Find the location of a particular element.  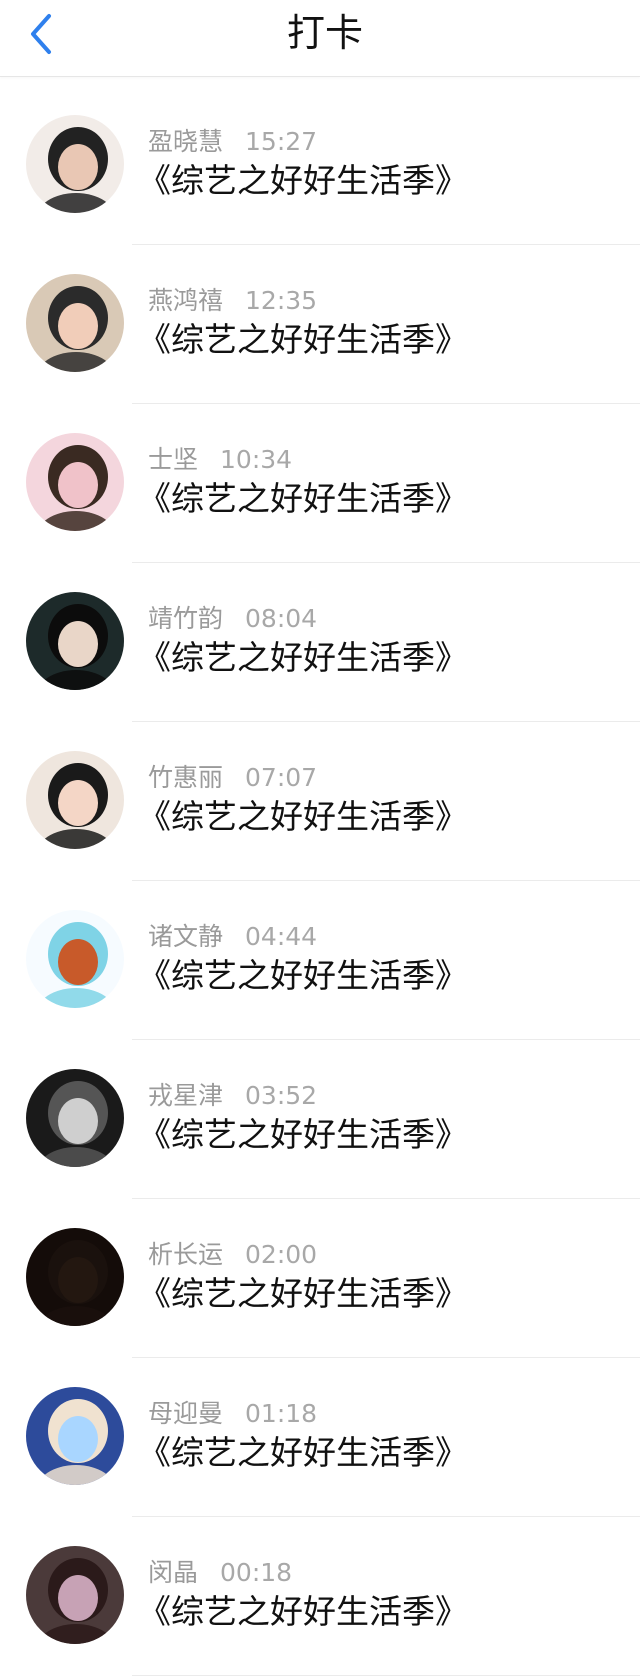

list-item: 母迎曼 01:18 《综艺之好好生活季》 is located at coordinates (320, 1437).